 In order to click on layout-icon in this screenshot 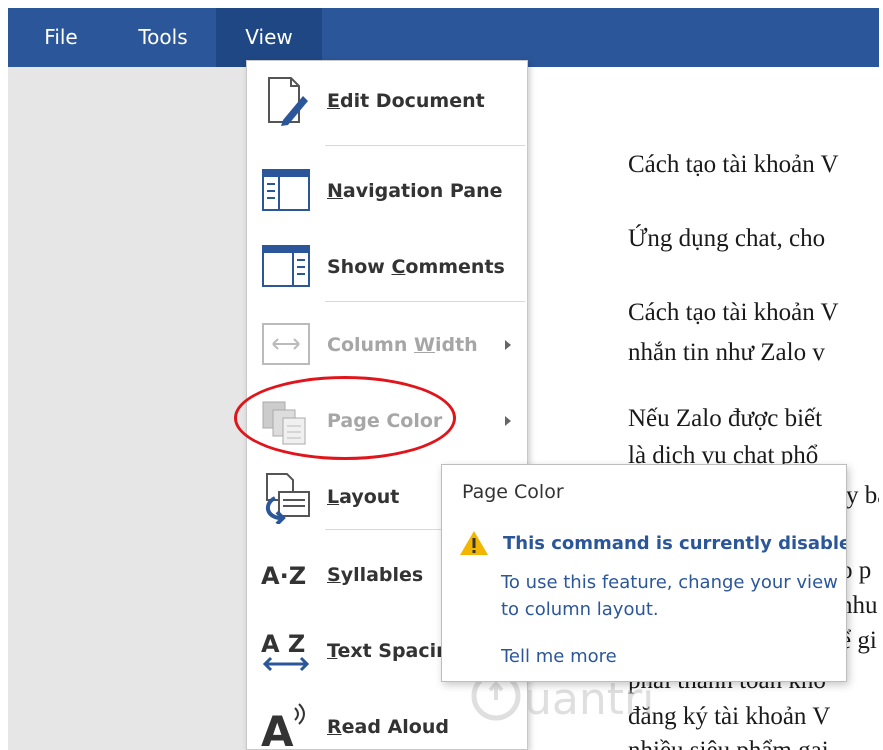, I will do `click(287, 498)`.